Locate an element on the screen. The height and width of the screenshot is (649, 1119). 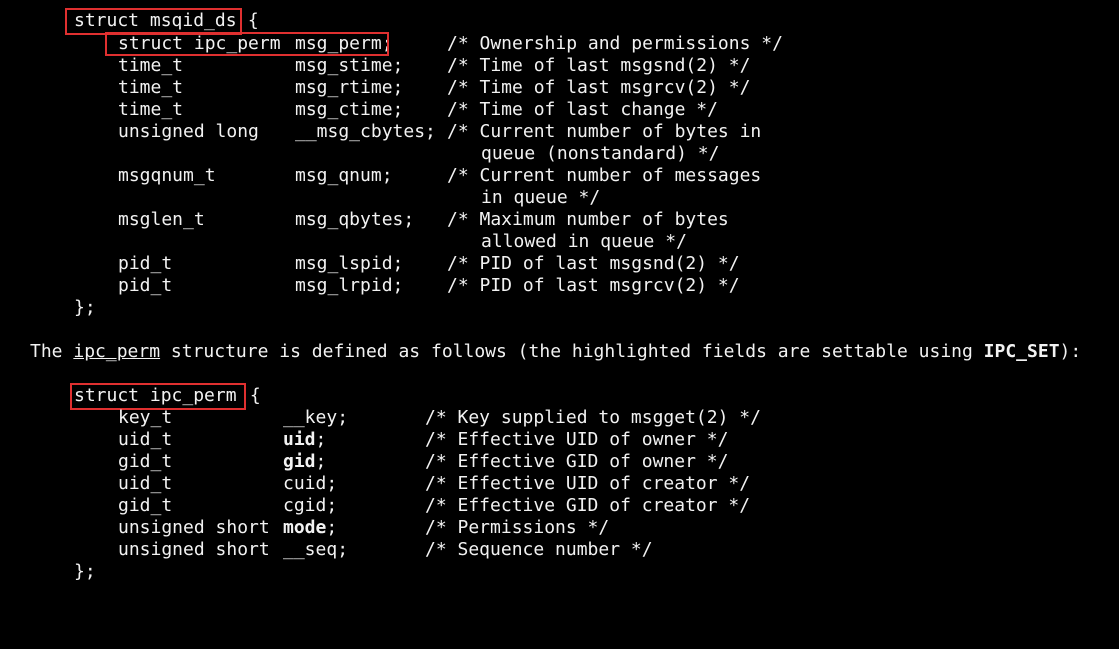
field-name: mode; is located at coordinates (310, 528).